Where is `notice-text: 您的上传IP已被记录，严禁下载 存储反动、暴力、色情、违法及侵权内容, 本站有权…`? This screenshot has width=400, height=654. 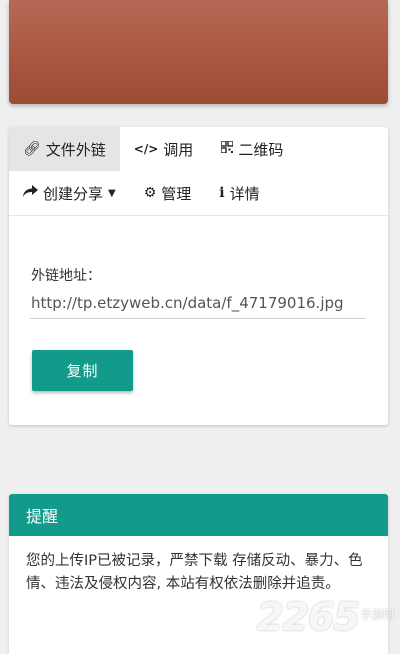 notice-text: 您的上传IP已被记录，严禁下载 存储反动、暴力、色情、违法及侵权内容, 本站有权… is located at coordinates (194, 572).